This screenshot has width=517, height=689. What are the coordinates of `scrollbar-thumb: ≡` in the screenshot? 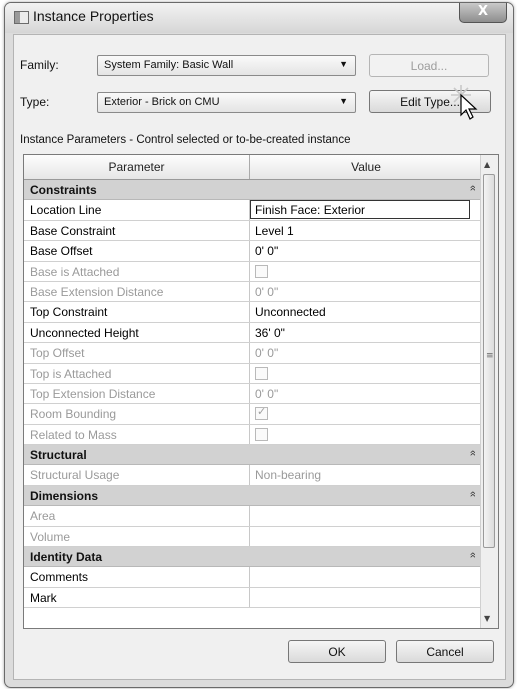 It's located at (489, 361).